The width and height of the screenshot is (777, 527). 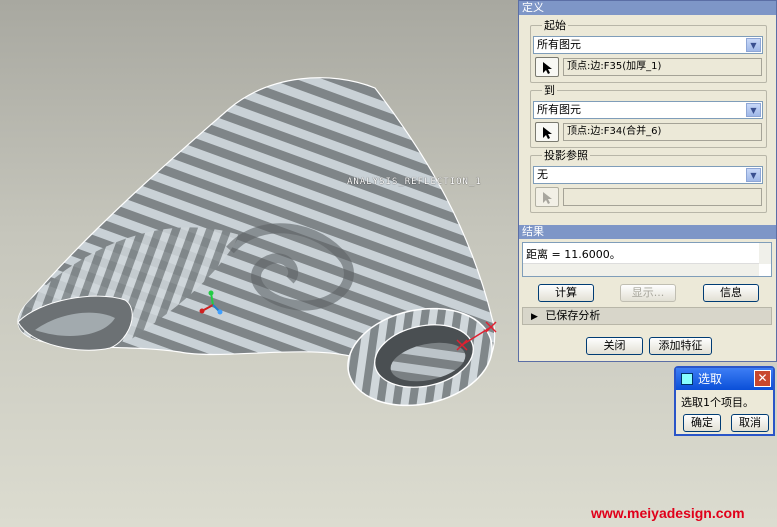 I want to click on cancel-button: 取消, so click(x=750, y=423).